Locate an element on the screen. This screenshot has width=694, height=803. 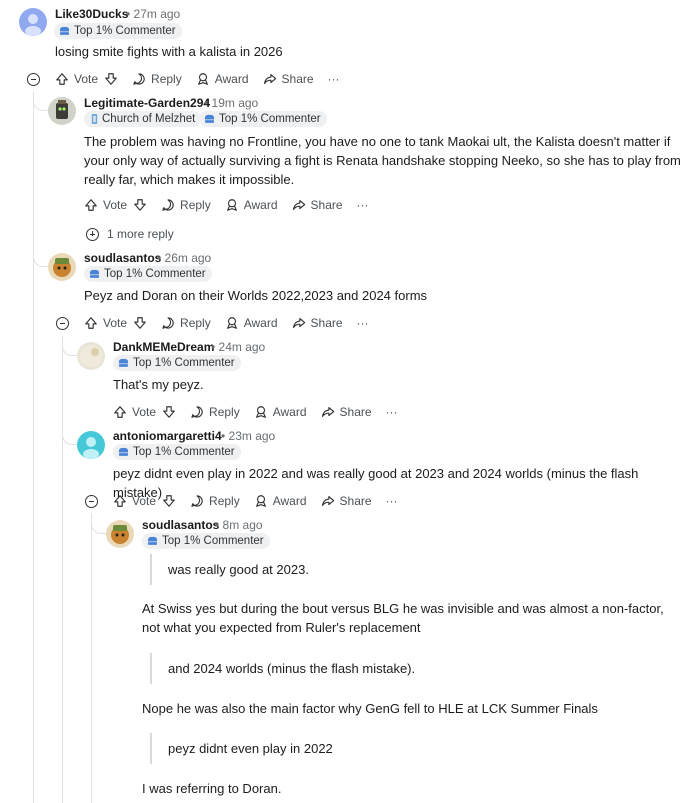
timestamp: • 26m ago is located at coordinates (184, 258).